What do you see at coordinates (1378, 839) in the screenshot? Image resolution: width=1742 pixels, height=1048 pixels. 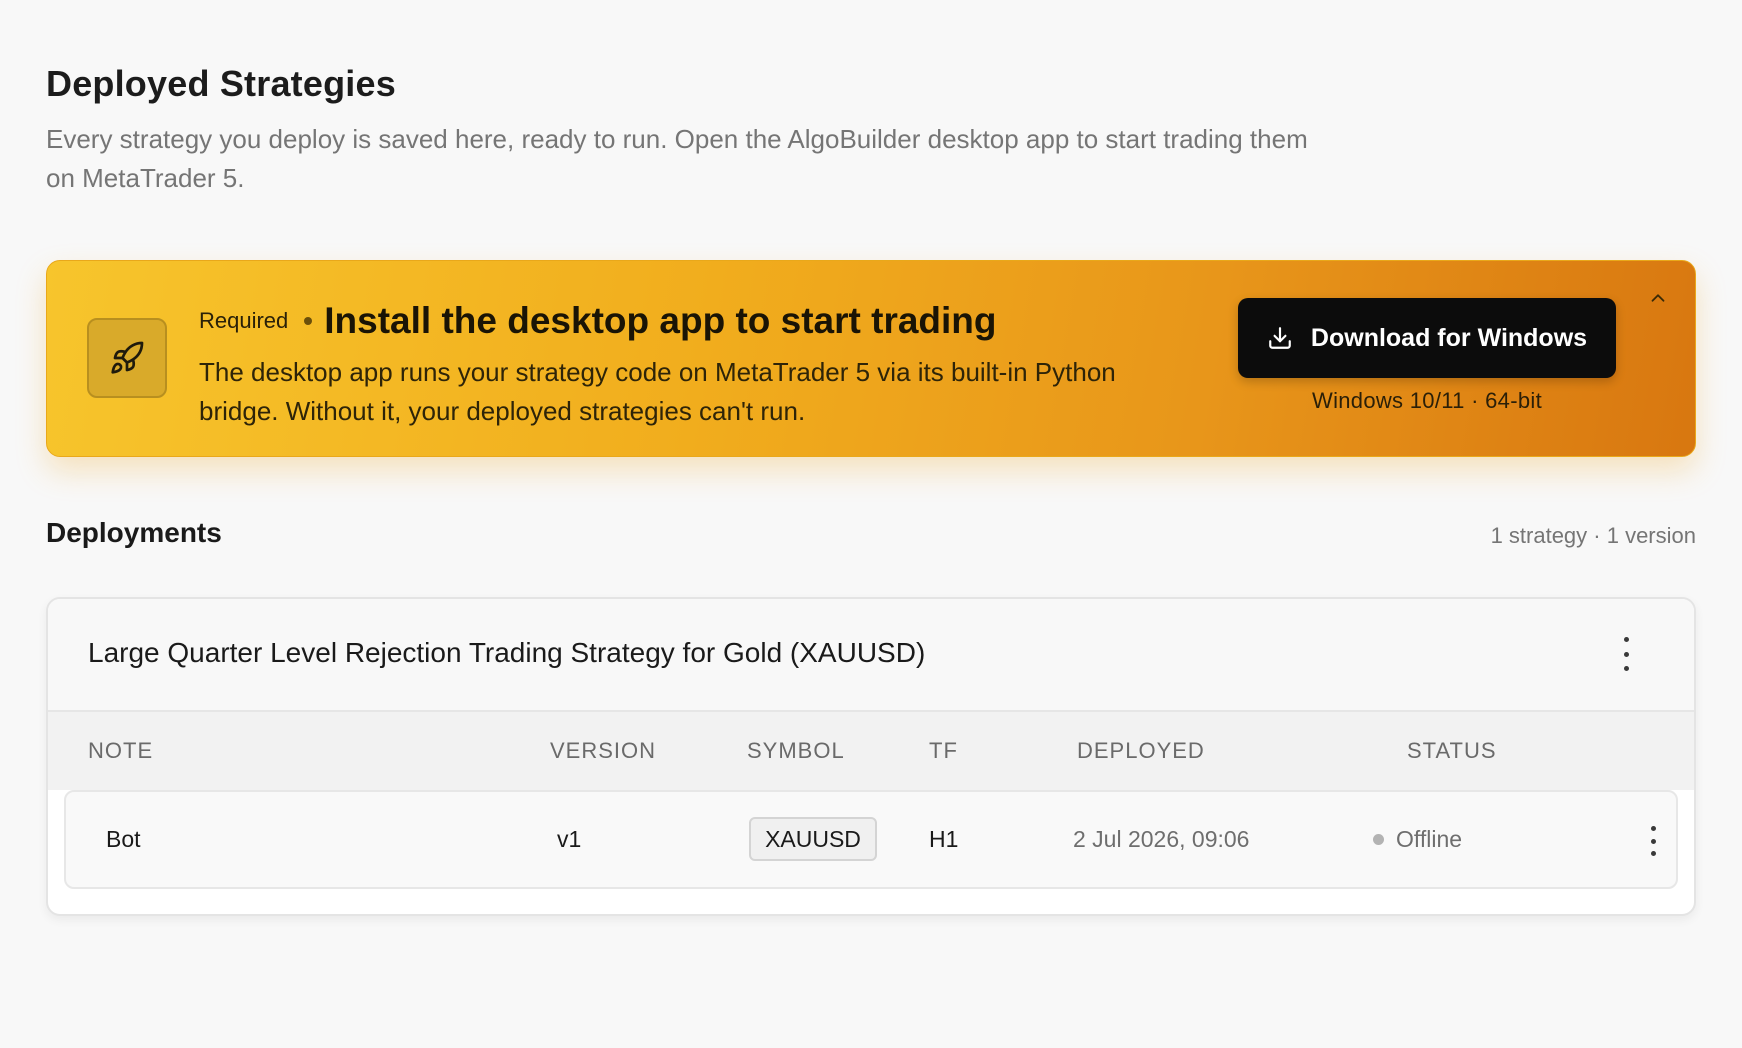 I see `status-dot` at bounding box center [1378, 839].